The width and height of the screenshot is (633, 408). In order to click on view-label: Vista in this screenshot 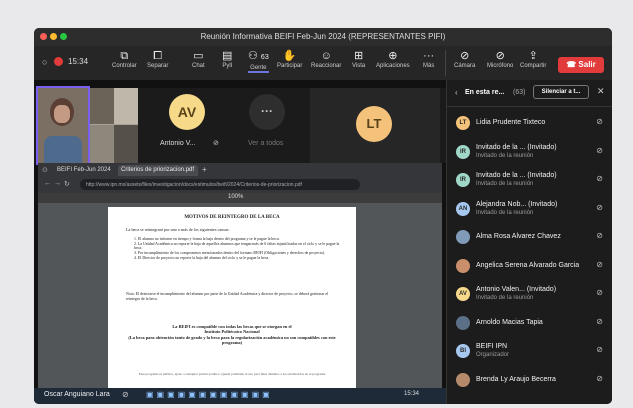, I will do `click(359, 66)`.